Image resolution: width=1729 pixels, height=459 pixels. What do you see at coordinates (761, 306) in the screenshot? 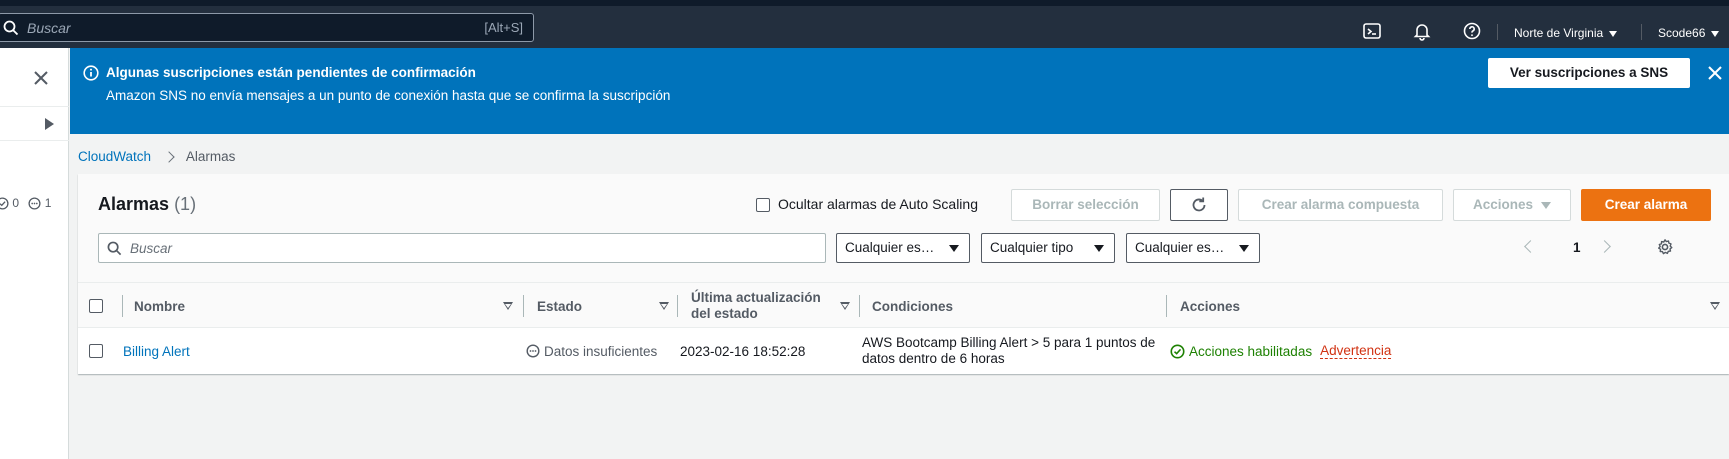
I see `column-header-updated: Última actualización del estado` at bounding box center [761, 306].